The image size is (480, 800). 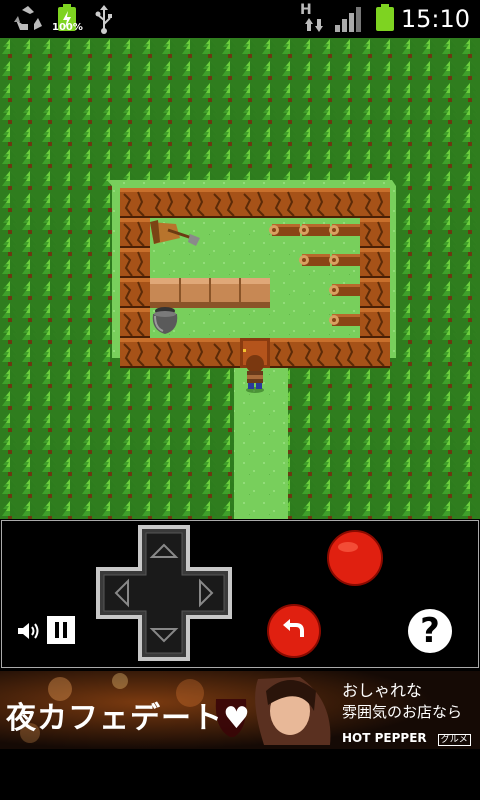 What do you see at coordinates (67, 27) in the screenshot?
I see `battery-percent-label: 100%` at bounding box center [67, 27].